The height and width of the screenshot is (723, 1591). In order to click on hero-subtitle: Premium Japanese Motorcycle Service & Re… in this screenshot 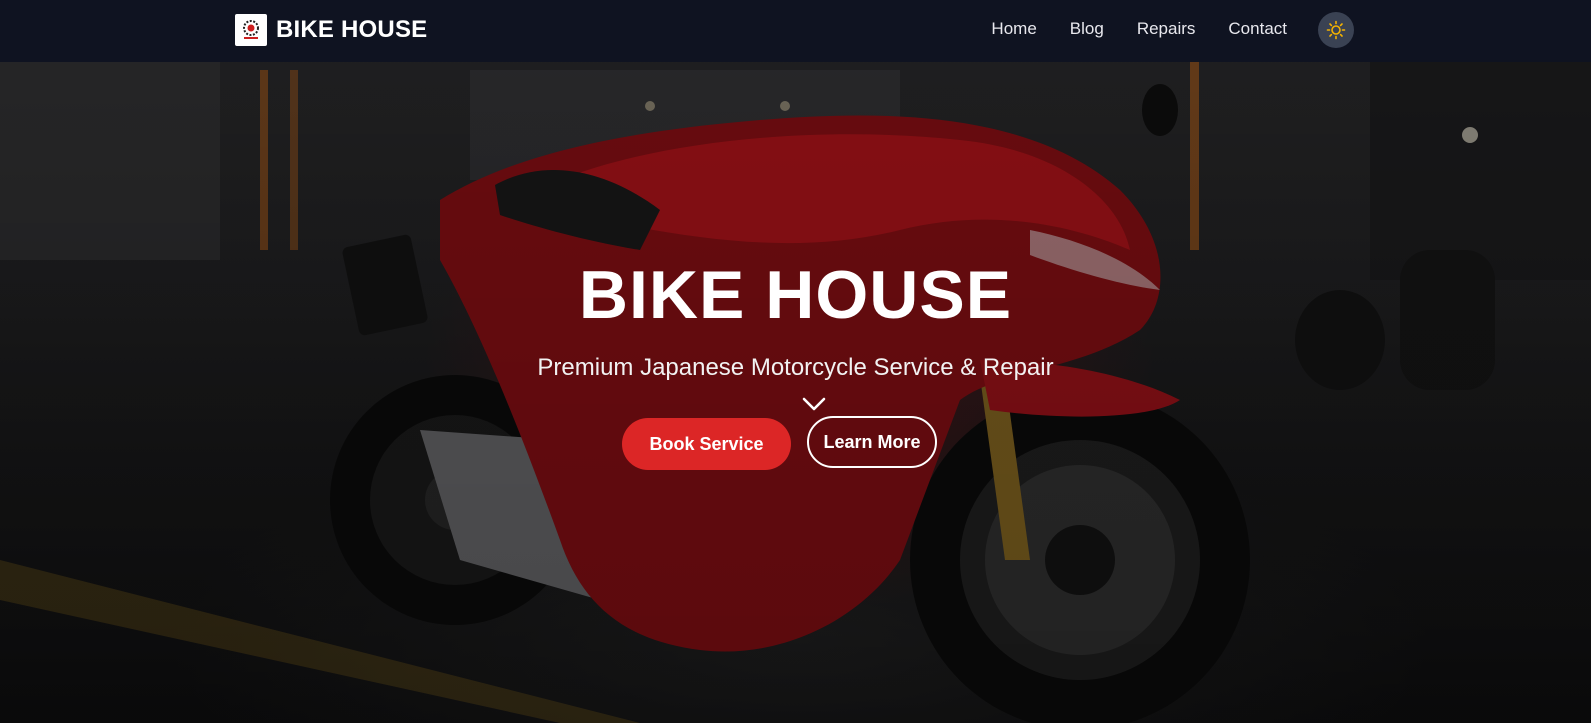, I will do `click(795, 367)`.